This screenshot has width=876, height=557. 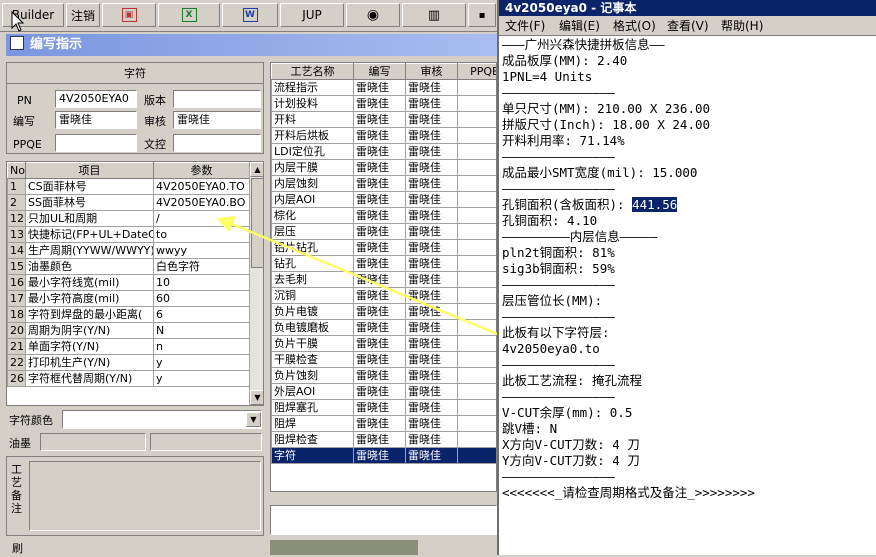 I want to click on notepad-line-text: 成品板厚(MM): 2.40, so click(x=565, y=60).